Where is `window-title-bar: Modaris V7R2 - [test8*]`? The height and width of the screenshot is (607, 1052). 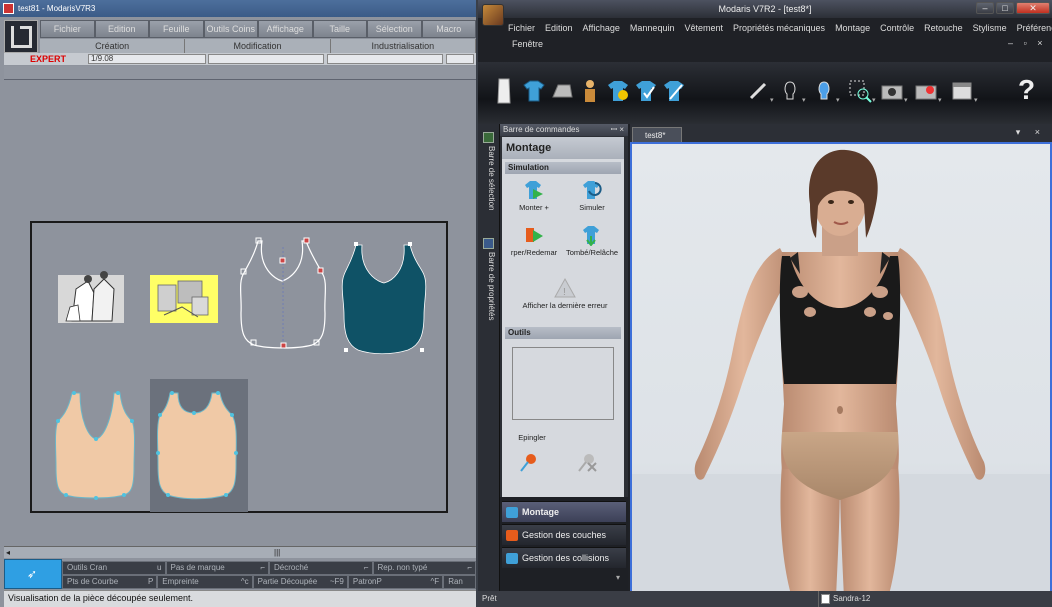
window-title-bar: Modaris V7R2 - [test8*] is located at coordinates (765, 9).